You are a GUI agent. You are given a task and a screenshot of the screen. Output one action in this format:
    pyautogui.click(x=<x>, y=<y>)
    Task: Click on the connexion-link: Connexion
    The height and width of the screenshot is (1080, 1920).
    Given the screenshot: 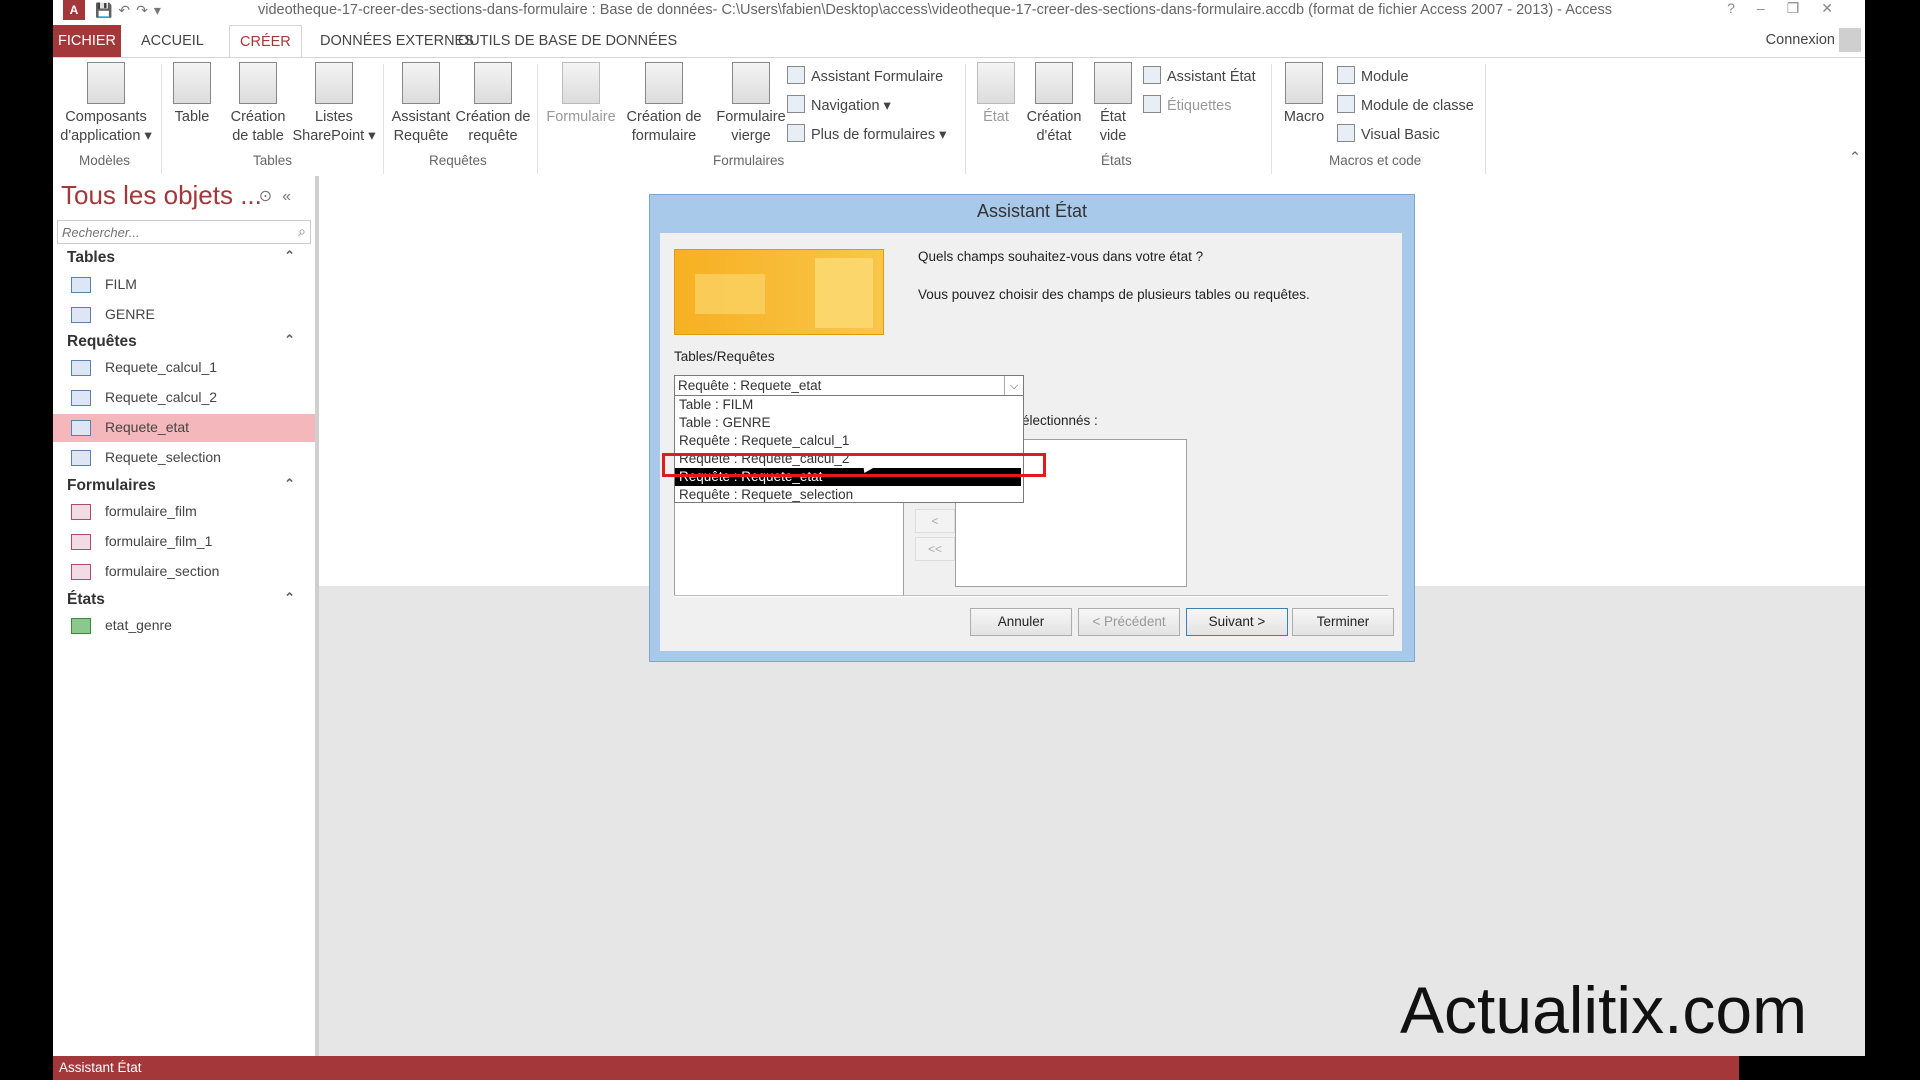 What is the action you would take?
    pyautogui.click(x=1800, y=40)
    